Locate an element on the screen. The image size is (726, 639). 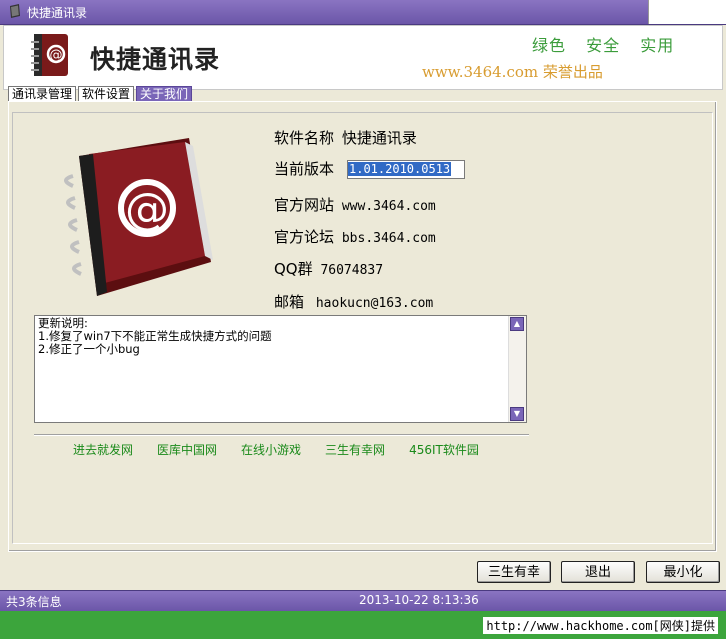
divider is located at coordinates (281, 435).